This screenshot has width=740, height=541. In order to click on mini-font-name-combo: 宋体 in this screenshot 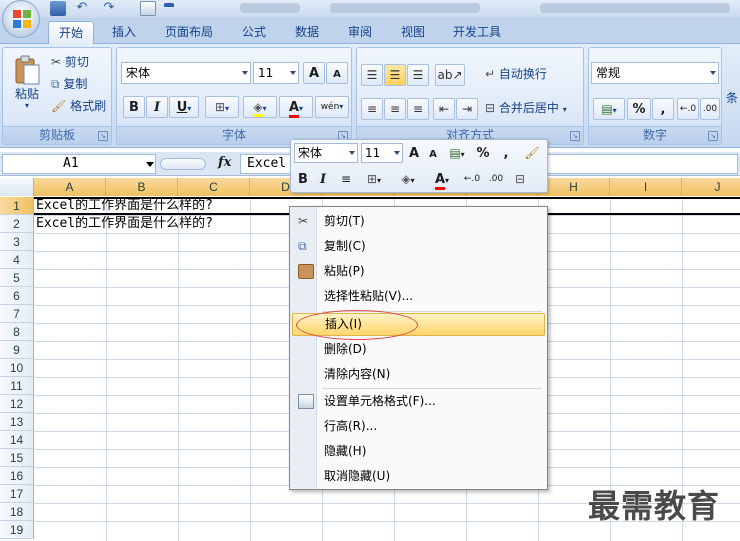, I will do `click(326, 153)`.